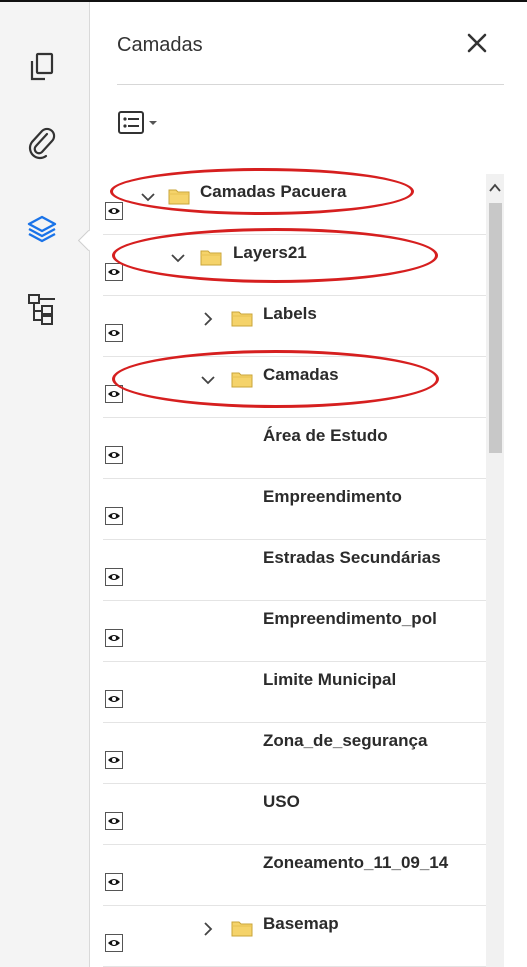 The height and width of the screenshot is (967, 527). What do you see at coordinates (294, 692) in the screenshot?
I see `layer-row: Limite Municipal` at bounding box center [294, 692].